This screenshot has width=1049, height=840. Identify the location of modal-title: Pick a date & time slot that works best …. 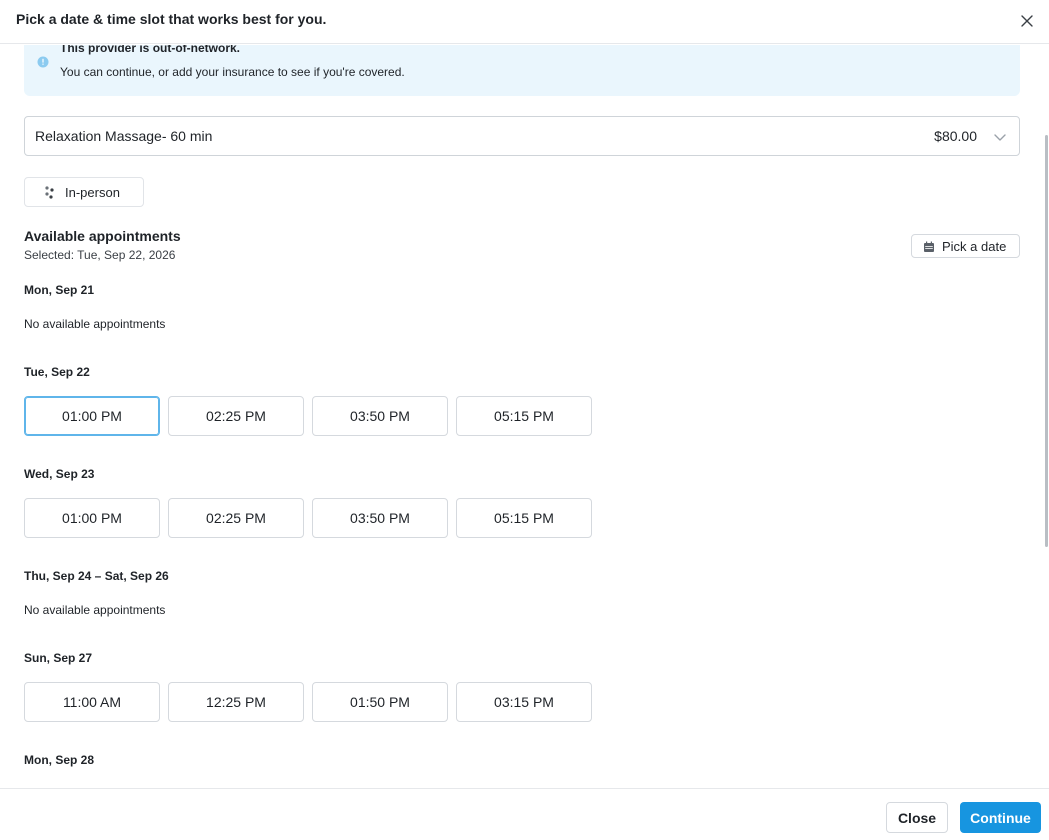
(171, 19).